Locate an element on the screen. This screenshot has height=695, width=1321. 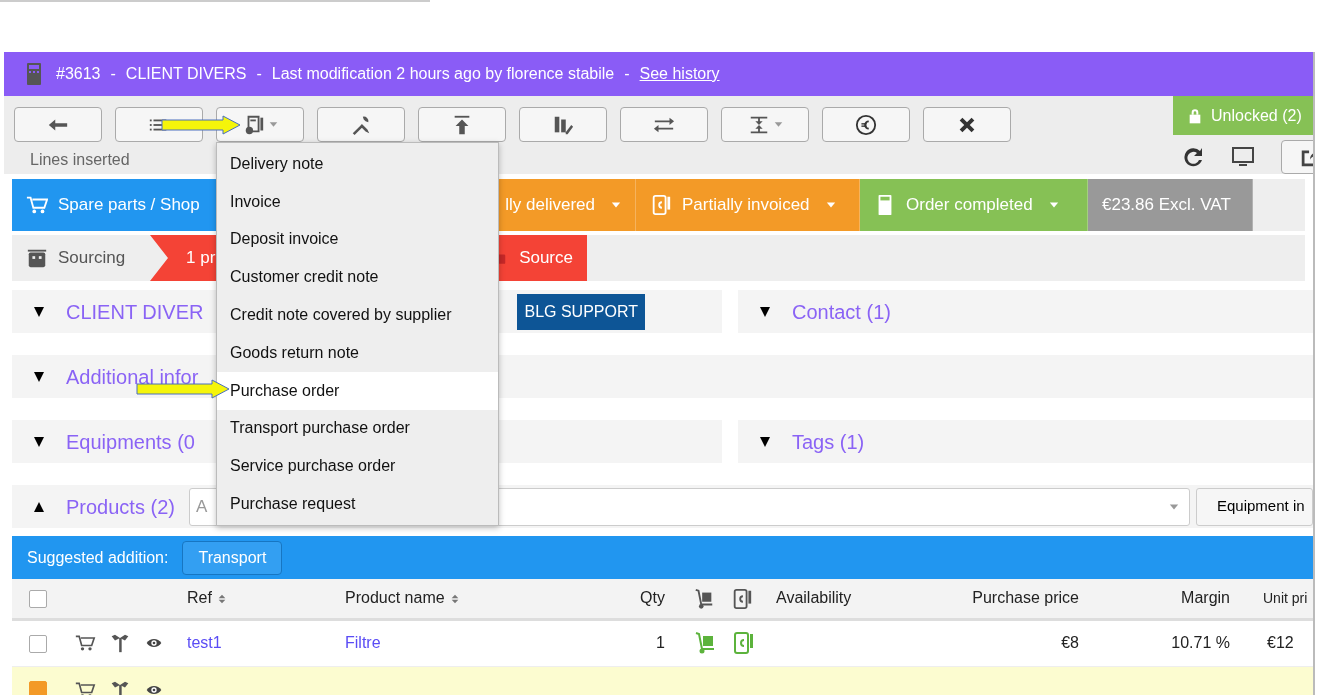
status-caption: Lines inserted is located at coordinates (80, 160).